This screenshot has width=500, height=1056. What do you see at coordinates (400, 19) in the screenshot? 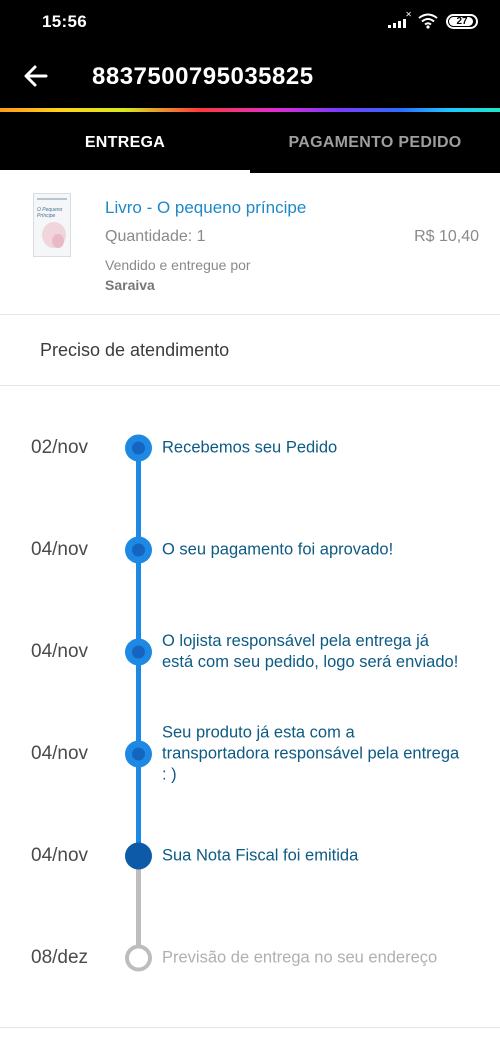
I see `signal-icon: ✕` at bounding box center [400, 19].